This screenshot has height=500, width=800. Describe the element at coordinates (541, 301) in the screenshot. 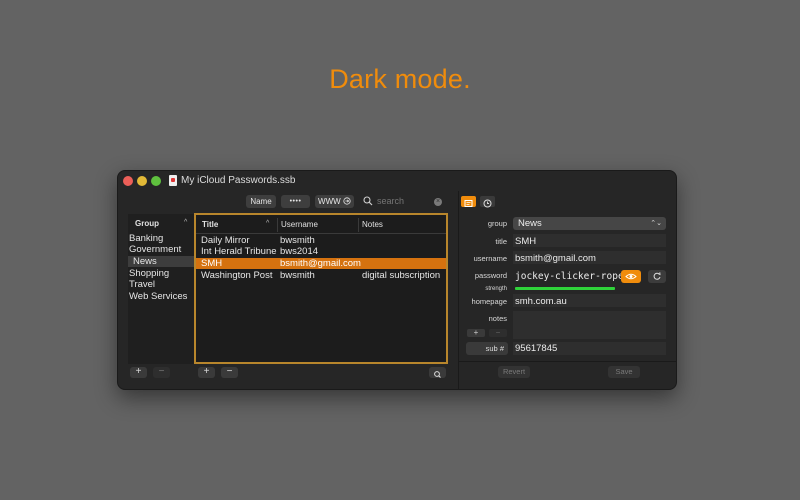

I see `homepage-value: smh.com.au` at that location.